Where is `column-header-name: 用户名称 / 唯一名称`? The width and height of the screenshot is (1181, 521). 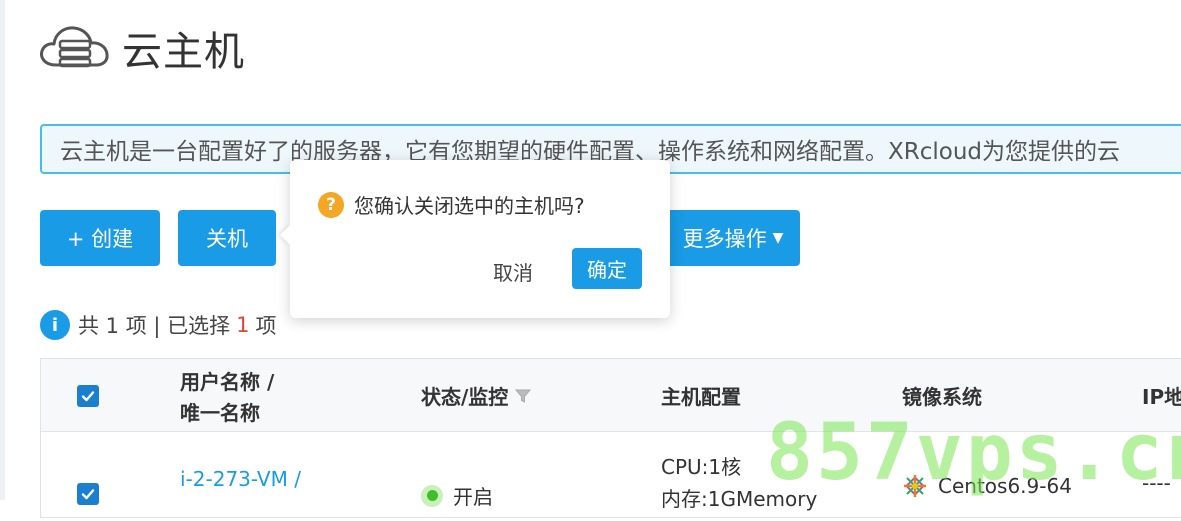
column-header-name: 用户名称 / 唯一名称 is located at coordinates (227, 398).